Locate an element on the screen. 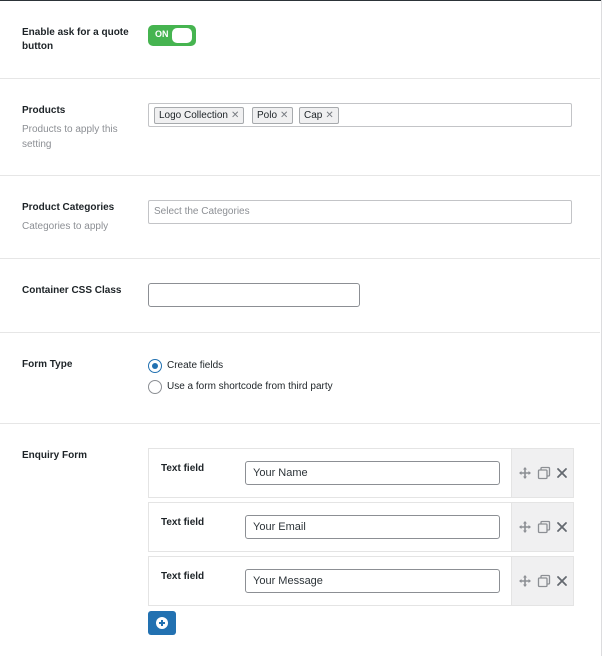 This screenshot has width=602, height=656. radio-label: Create fields is located at coordinates (195, 365).